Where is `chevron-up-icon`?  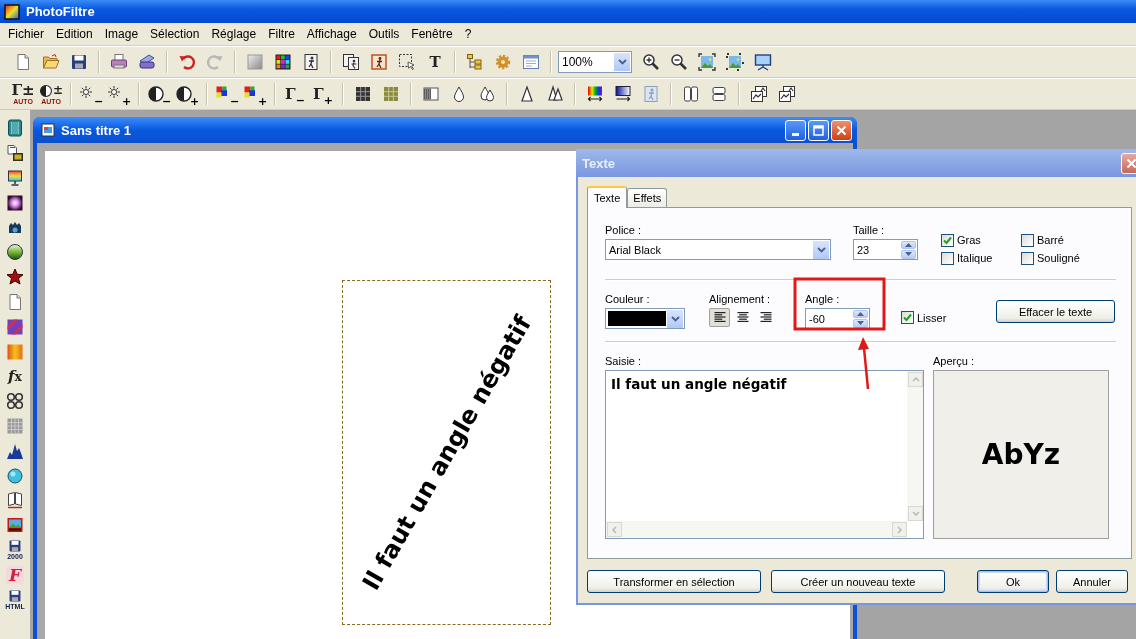 chevron-up-icon is located at coordinates (915, 379).